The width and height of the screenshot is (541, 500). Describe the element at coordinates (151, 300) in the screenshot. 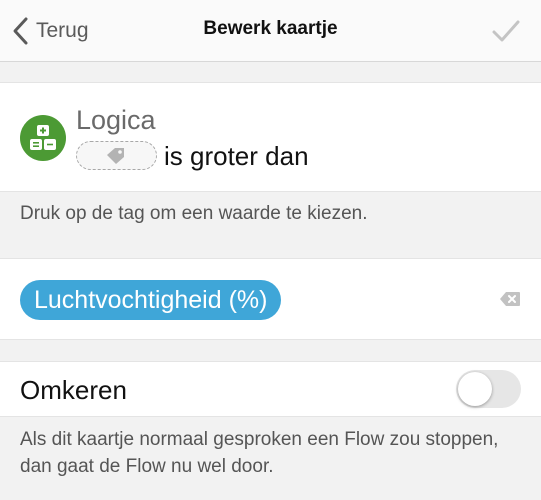

I see `value-tag-pill: Luchtvochtigheid (%)` at that location.